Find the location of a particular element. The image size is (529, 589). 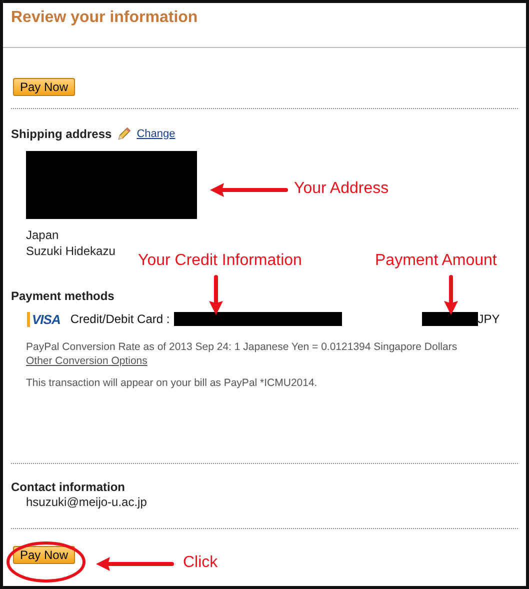

section-heading: Payment methods is located at coordinates (62, 296).